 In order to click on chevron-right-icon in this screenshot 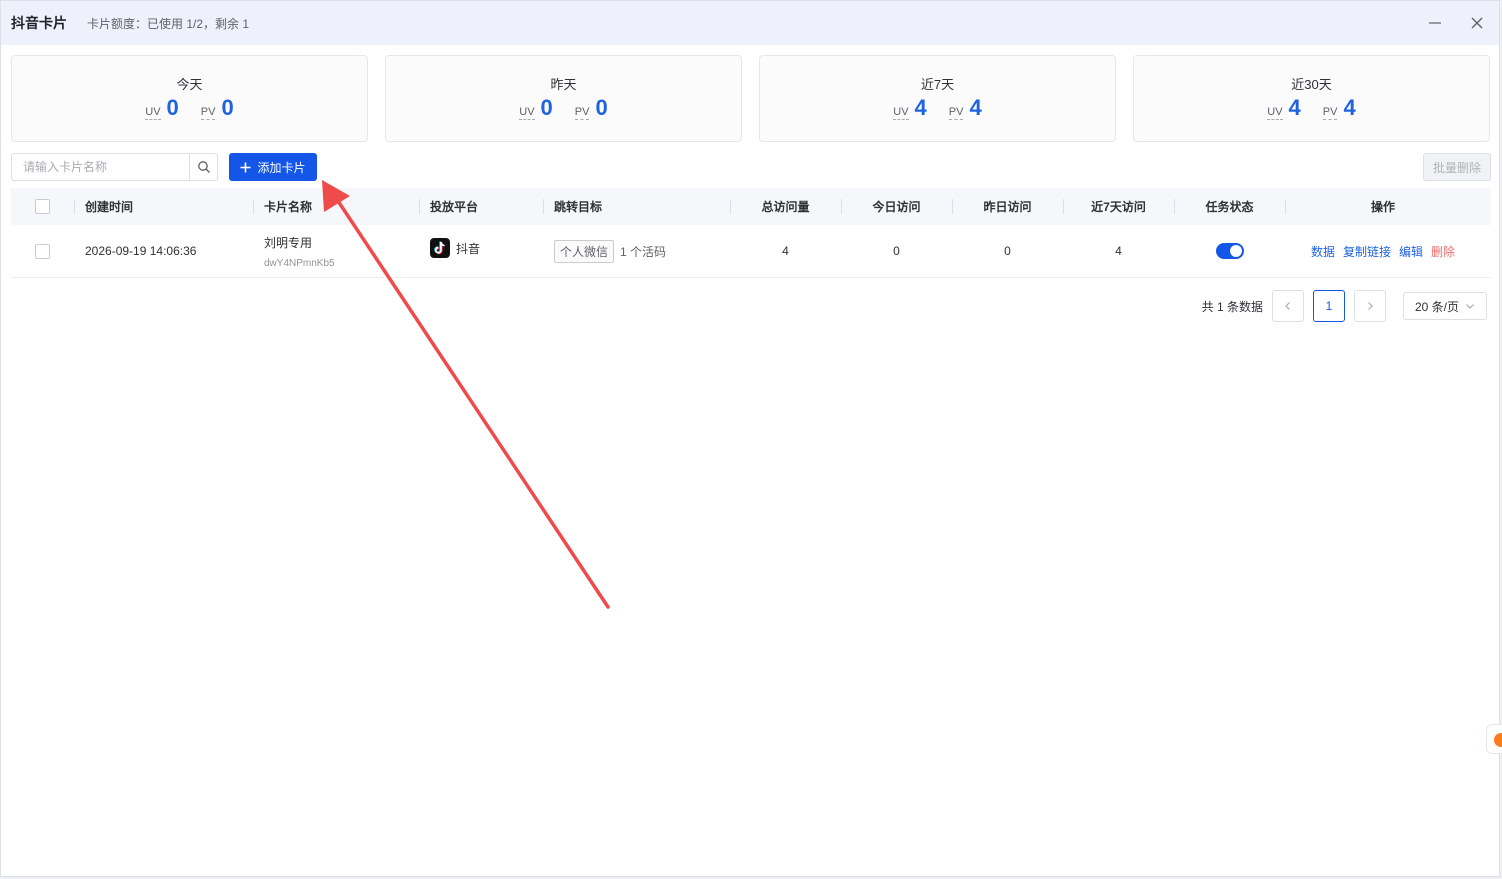, I will do `click(1370, 306)`.